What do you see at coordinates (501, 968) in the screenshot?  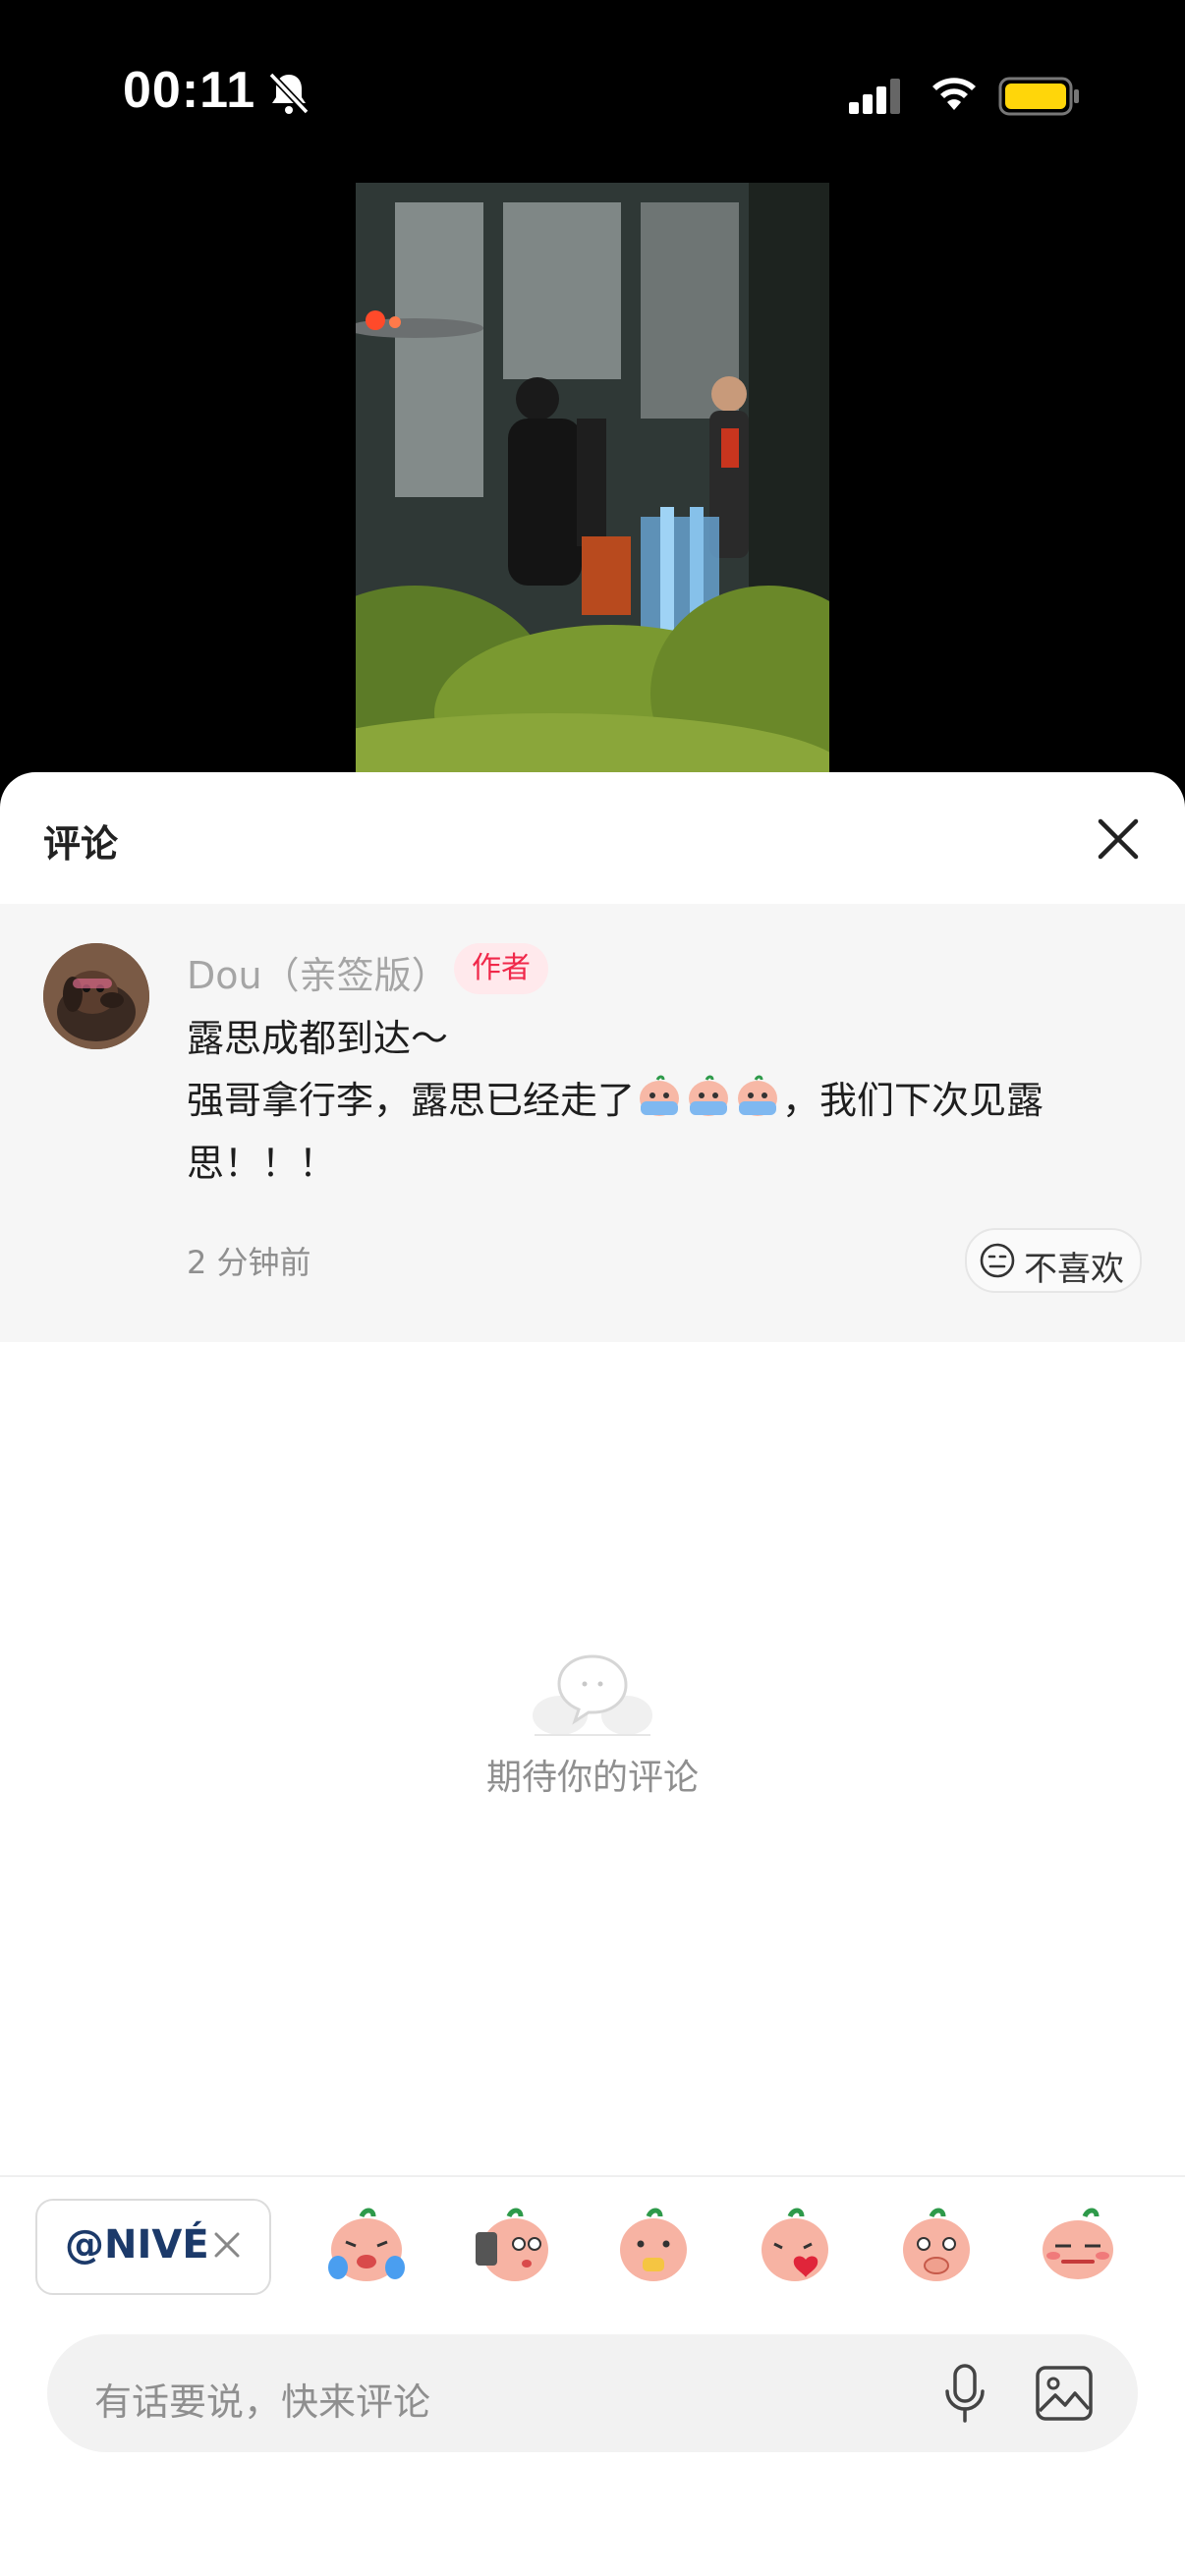 I see `author-badge: 作者` at bounding box center [501, 968].